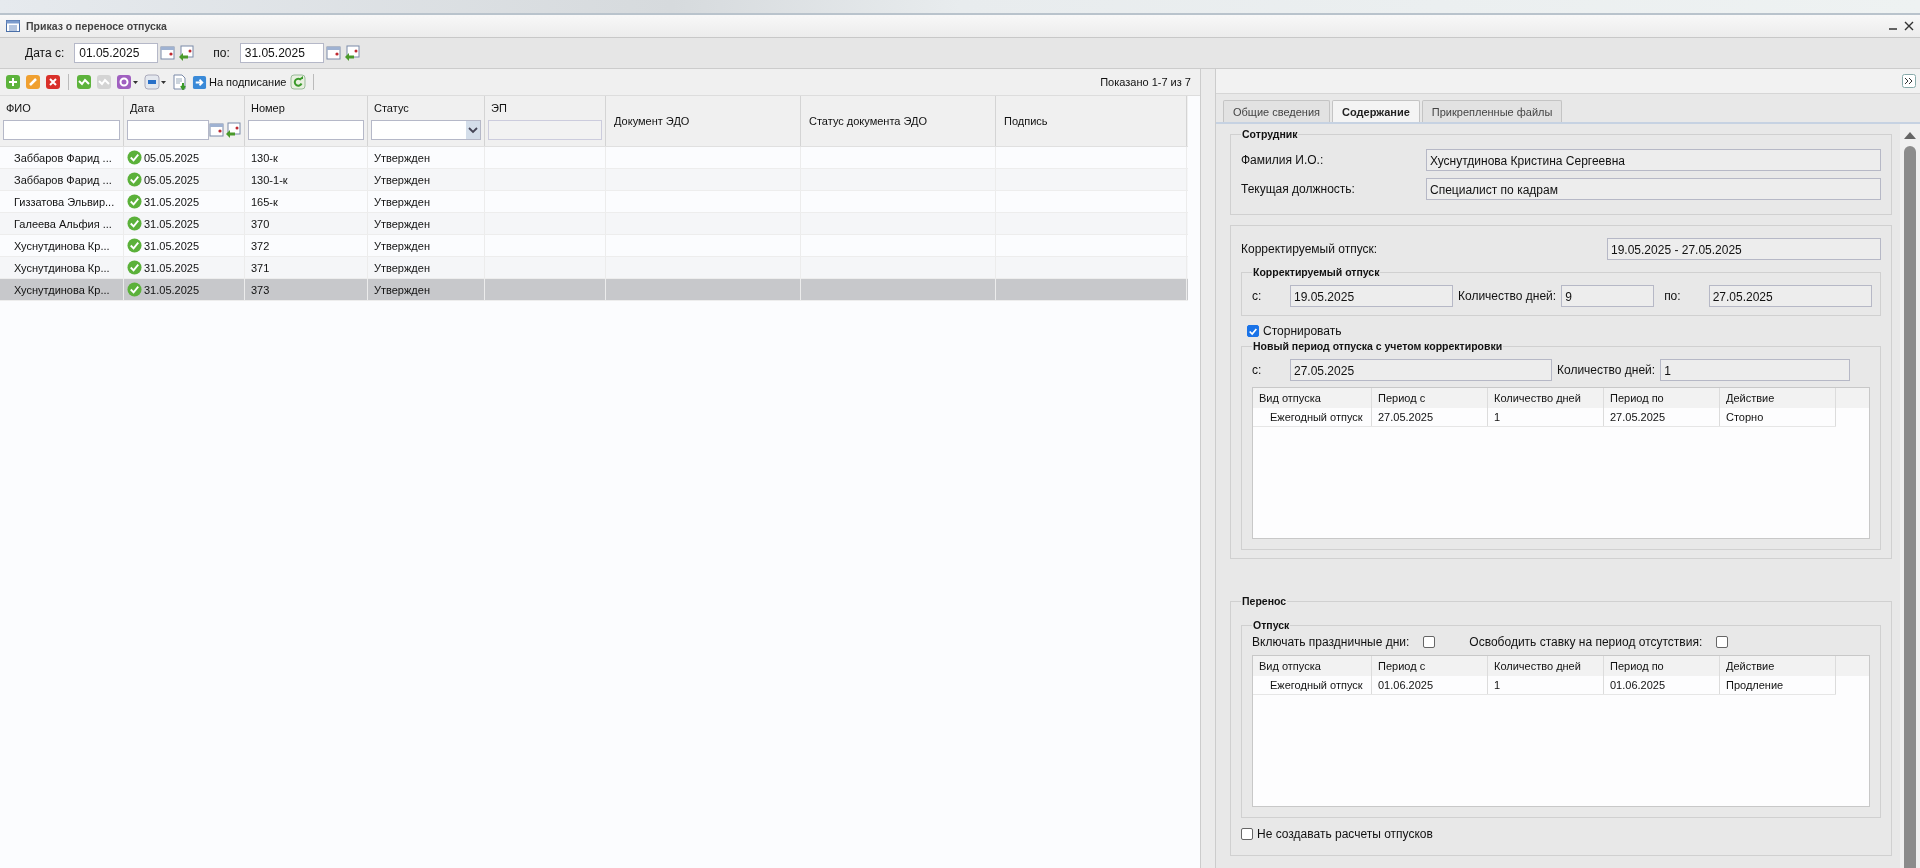 The image size is (1920, 868). What do you see at coordinates (84, 82) in the screenshot?
I see `chart-icon` at bounding box center [84, 82].